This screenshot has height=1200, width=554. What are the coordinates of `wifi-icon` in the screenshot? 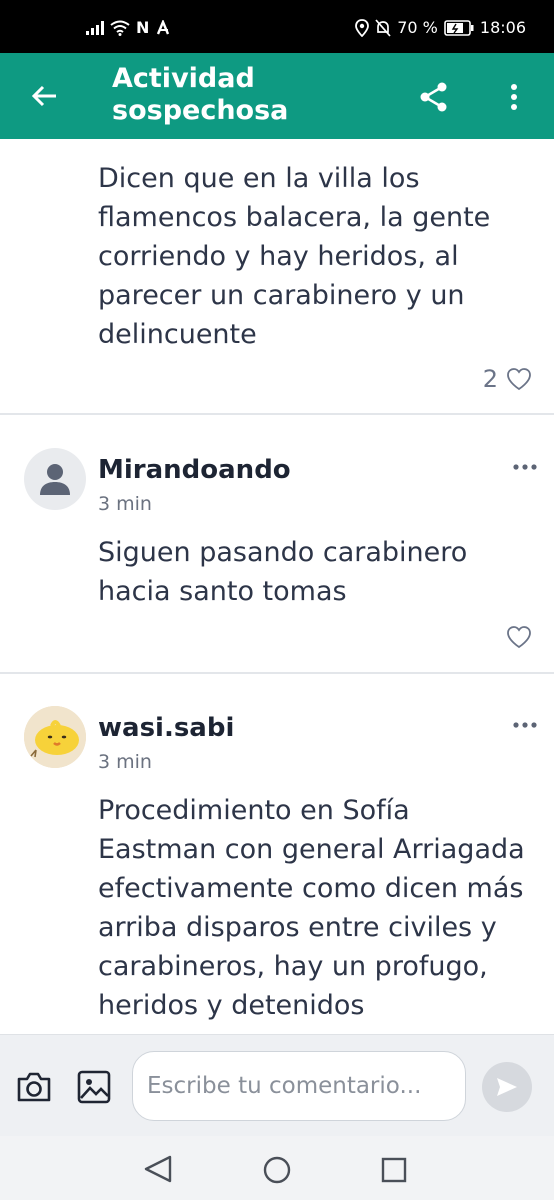 It's located at (120, 28).